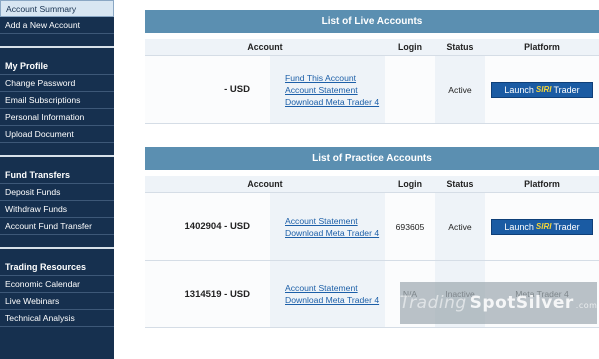 The height and width of the screenshot is (359, 599). I want to click on watermark-logo: Trading SpotSilver .com, so click(498, 303).